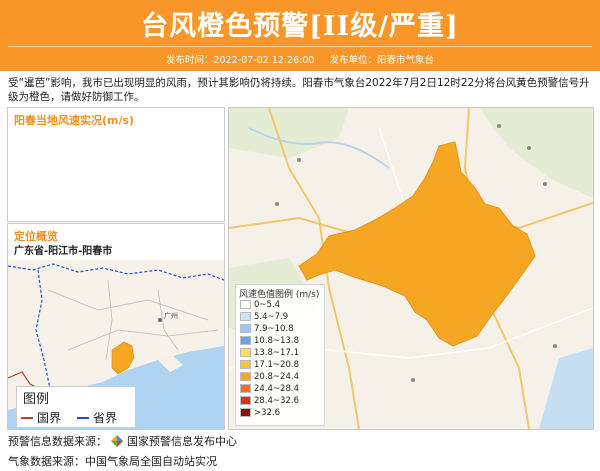  I want to click on weather-source: 中国气象局全国自动站实况, so click(151, 461).